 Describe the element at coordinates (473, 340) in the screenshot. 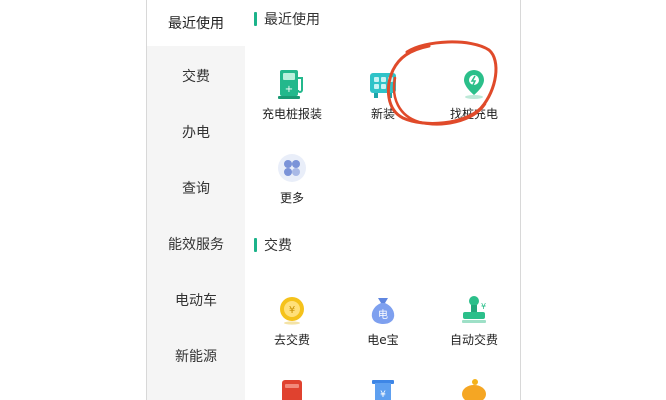

I see `service-label: 自动交费` at that location.